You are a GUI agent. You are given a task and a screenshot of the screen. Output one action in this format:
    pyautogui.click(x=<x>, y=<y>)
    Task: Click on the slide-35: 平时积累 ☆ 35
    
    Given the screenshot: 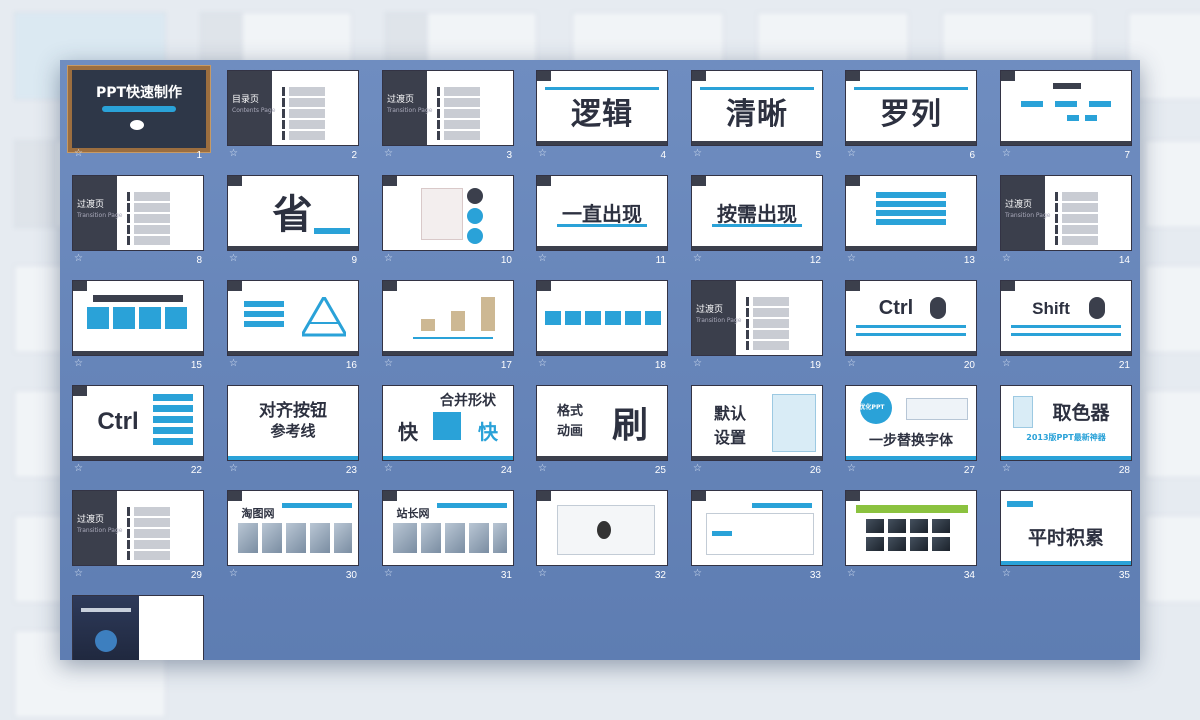 What is the action you would take?
    pyautogui.click(x=1066, y=534)
    